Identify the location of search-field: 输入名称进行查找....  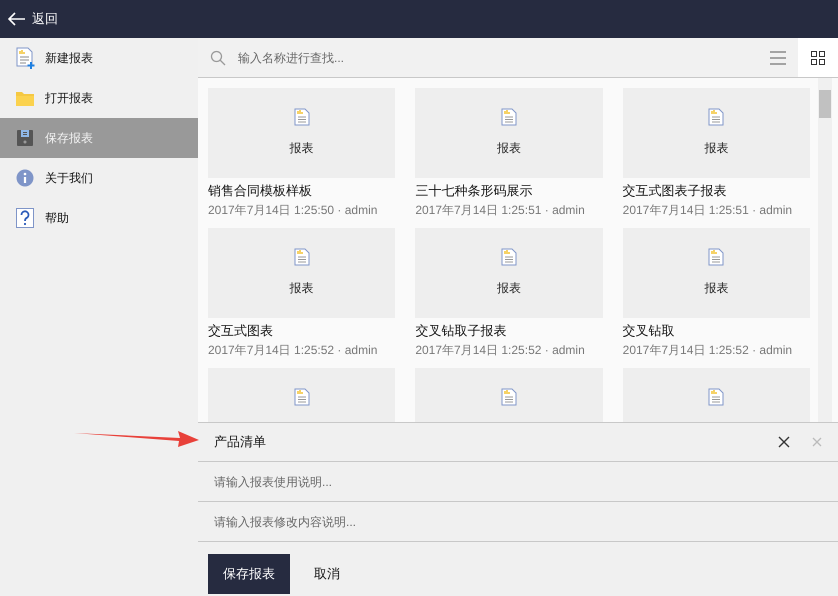
(388, 57).